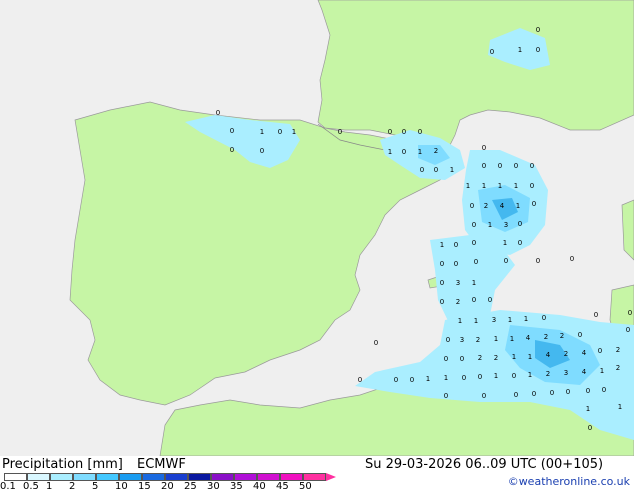 The width and height of the screenshot is (634, 492). Describe the element at coordinates (144, 486) in the screenshot. I see `legend-tick-label: 15` at that location.